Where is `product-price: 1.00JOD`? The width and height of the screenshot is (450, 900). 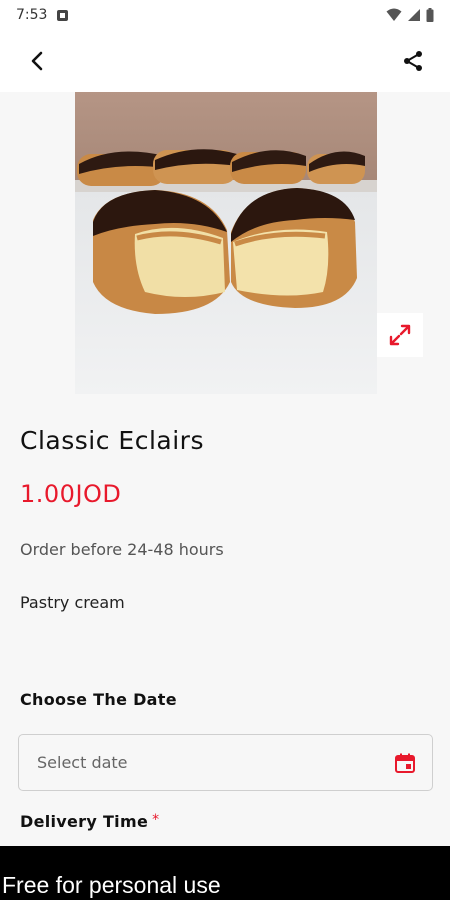
product-price: 1.00JOD is located at coordinates (71, 494).